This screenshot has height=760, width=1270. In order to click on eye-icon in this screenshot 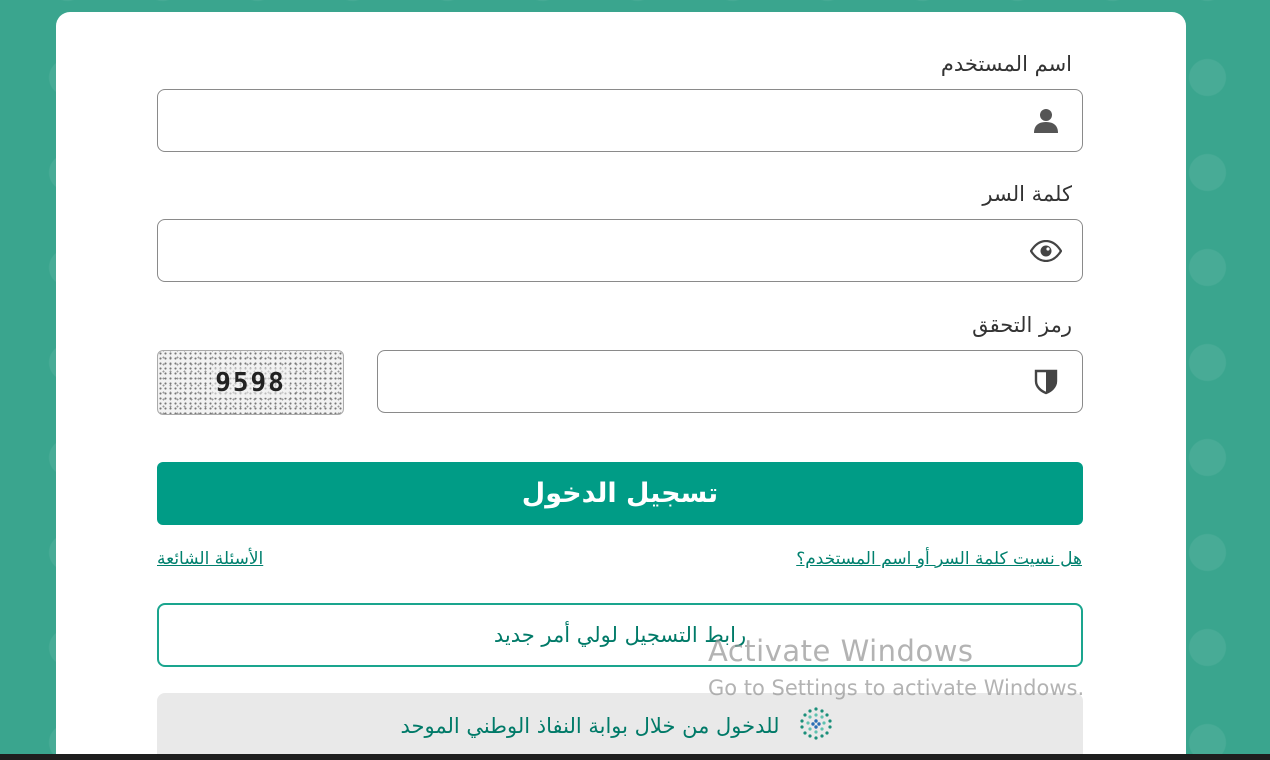, I will do `click(1046, 251)`.